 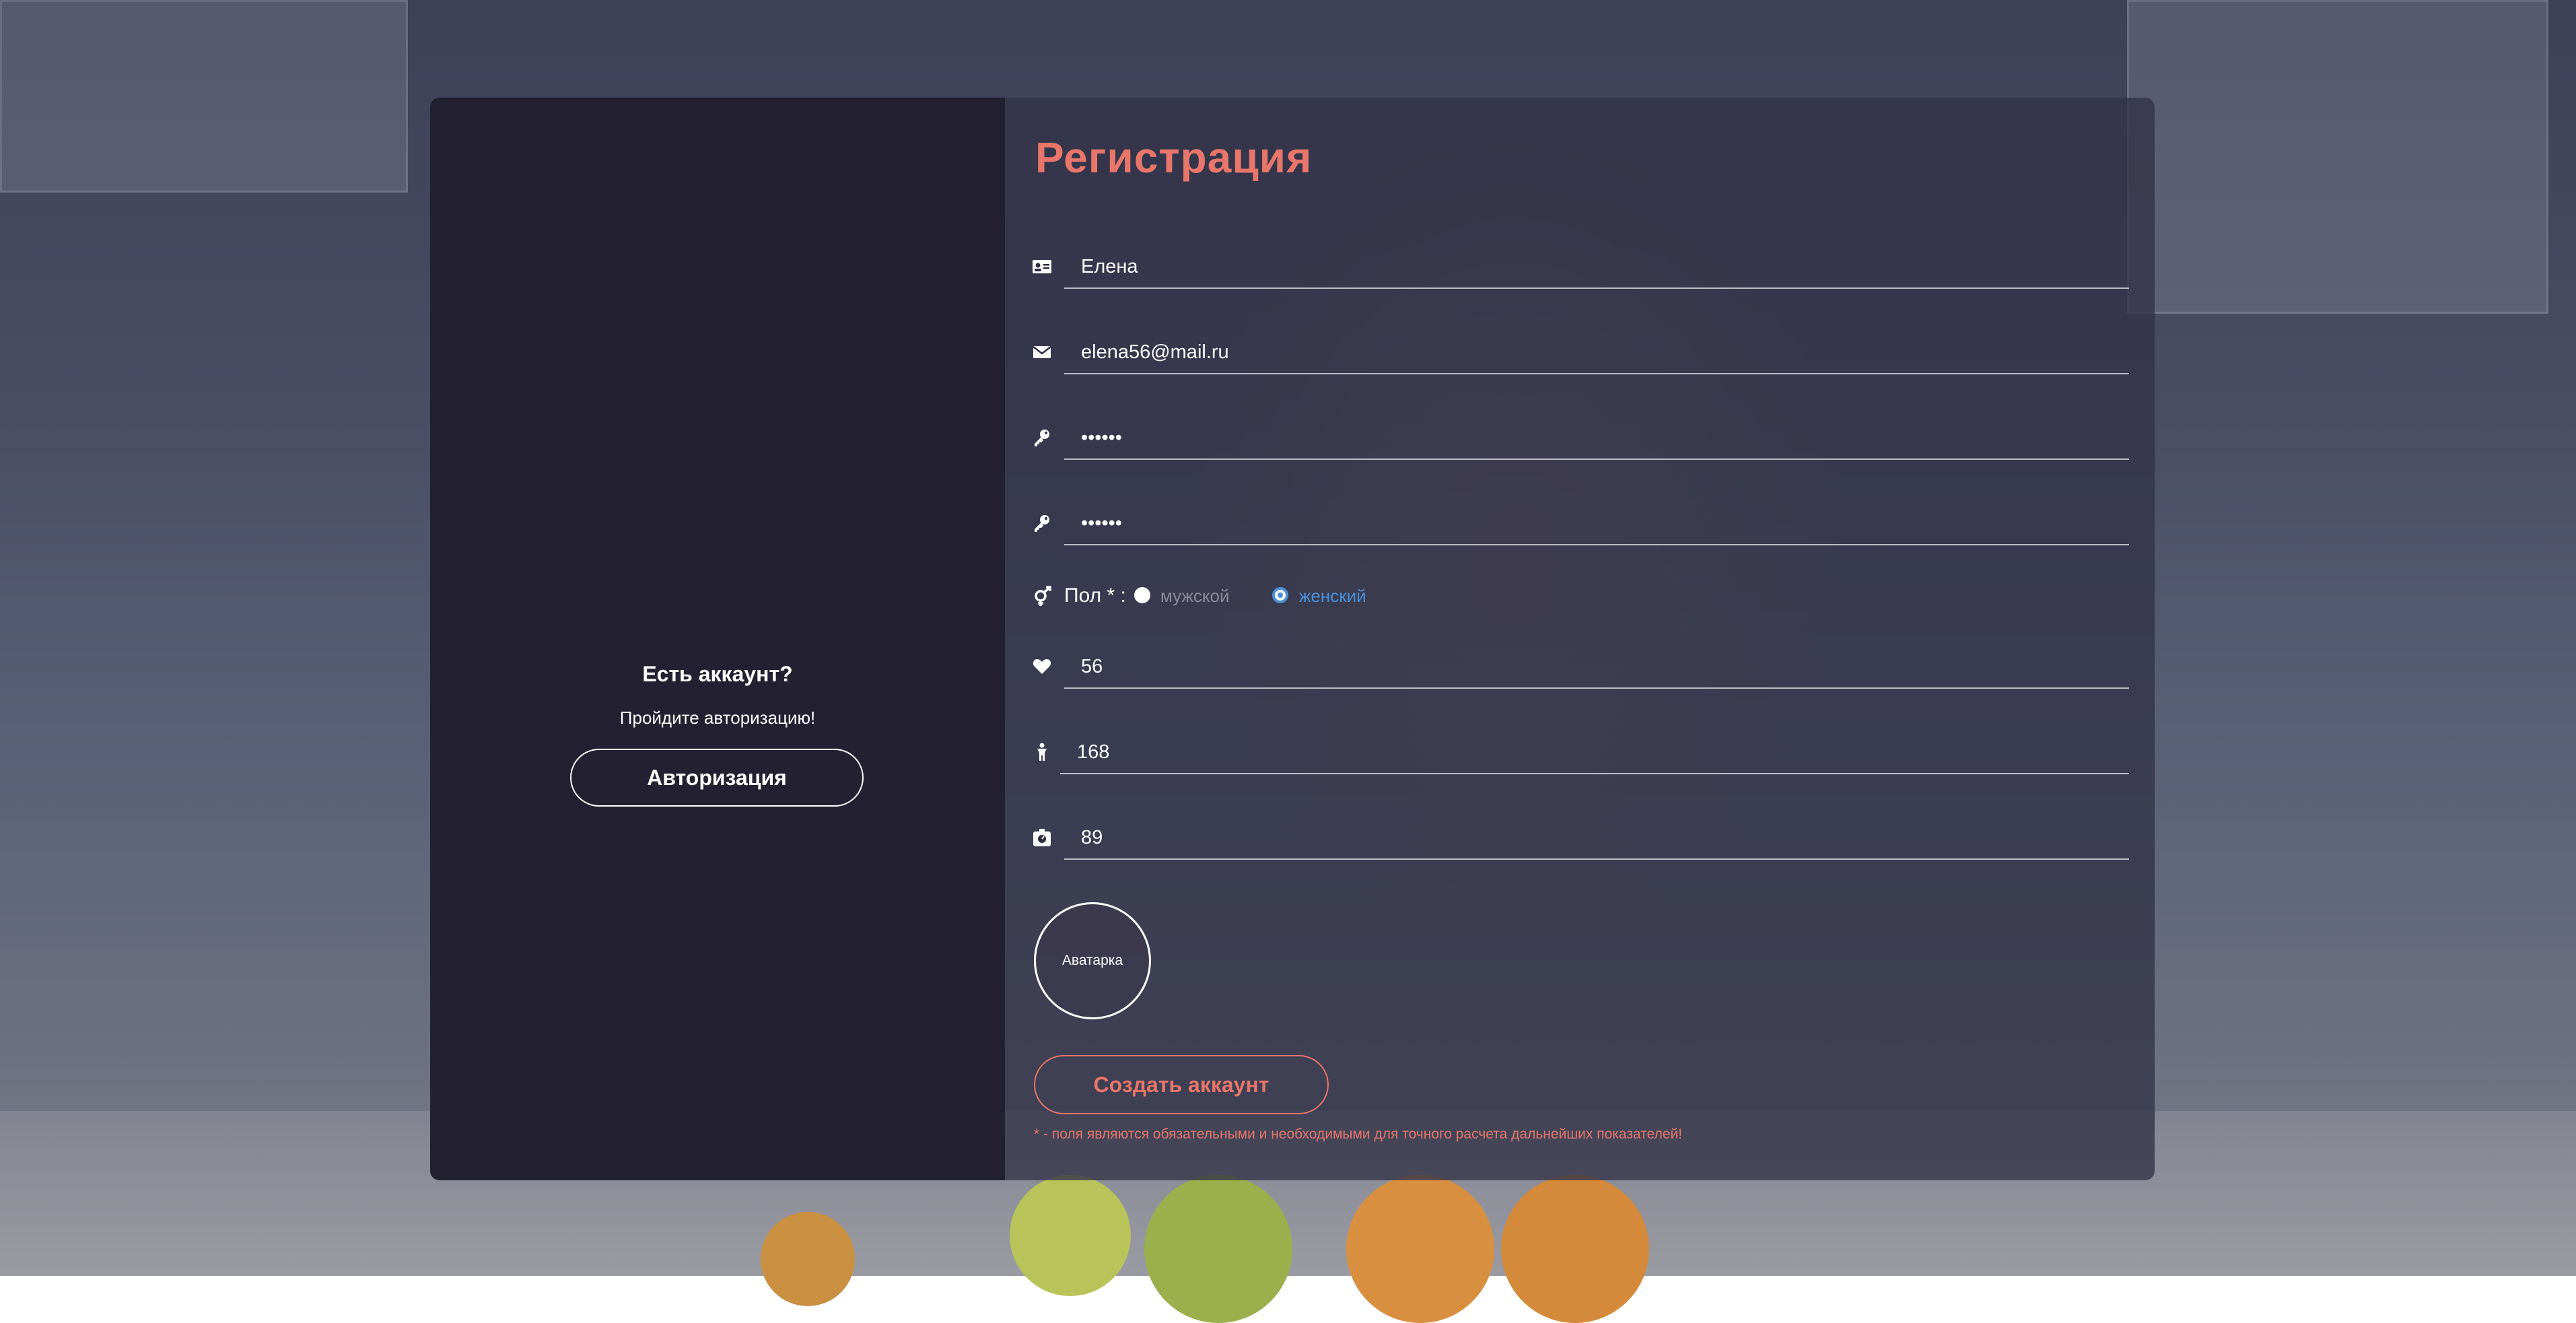 I want to click on login-prompt-title: Есть аккаунт?, so click(x=717, y=674).